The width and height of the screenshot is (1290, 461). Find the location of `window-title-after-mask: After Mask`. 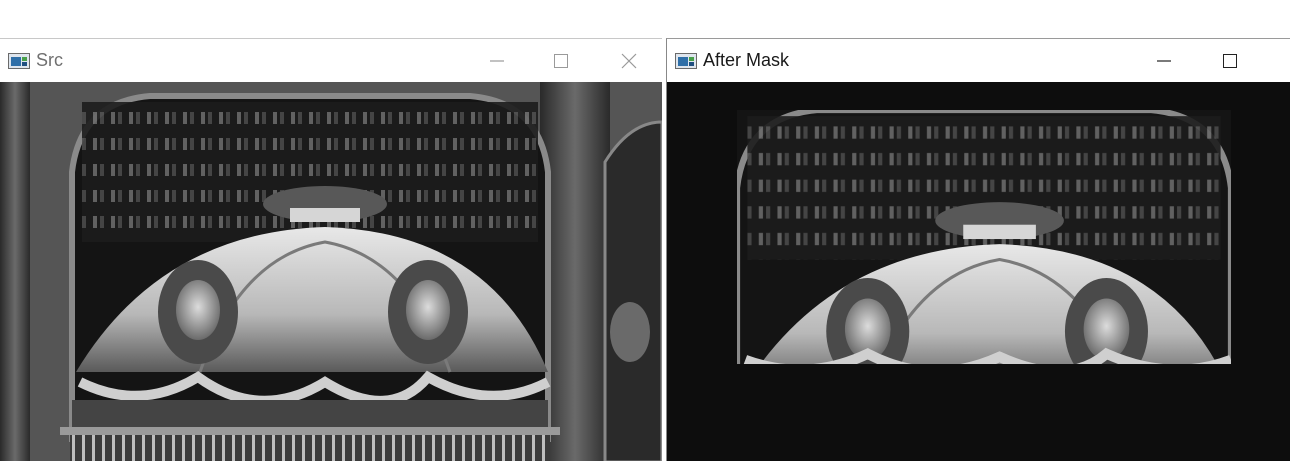

window-title-after-mask: After Mask is located at coordinates (746, 60).